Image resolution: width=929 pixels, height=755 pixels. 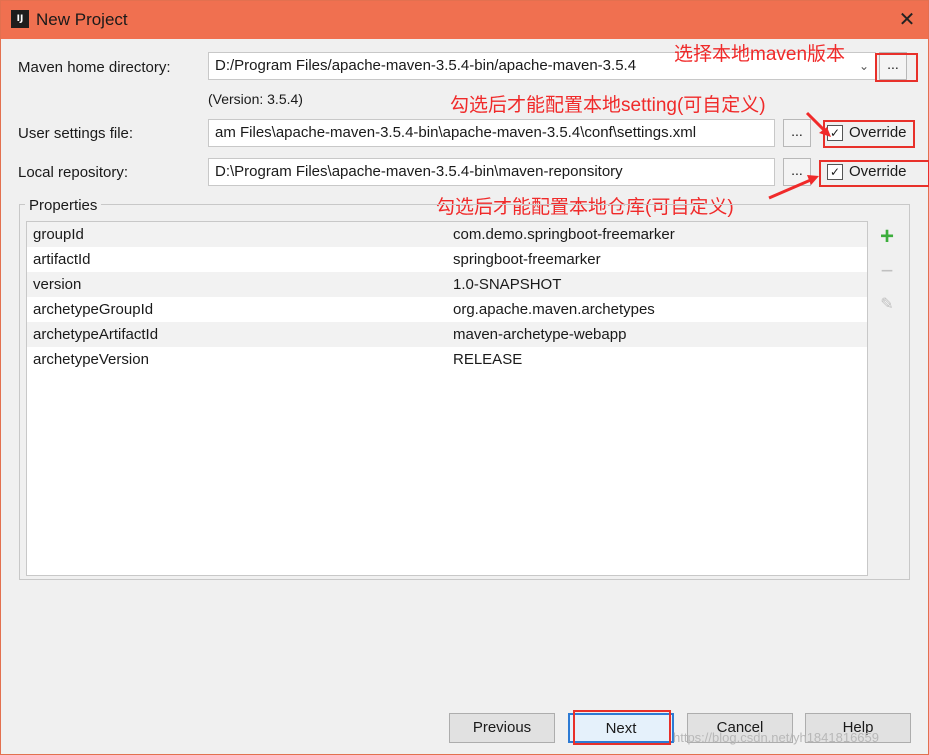 I want to click on previous-button: Previous, so click(x=502, y=728).